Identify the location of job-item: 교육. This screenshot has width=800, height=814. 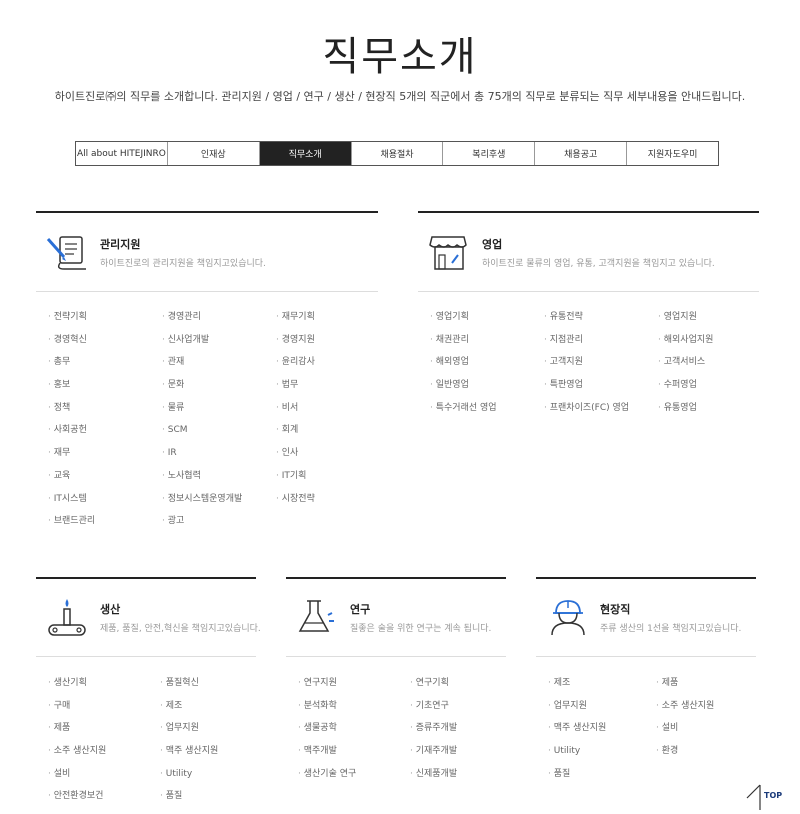
(105, 476).